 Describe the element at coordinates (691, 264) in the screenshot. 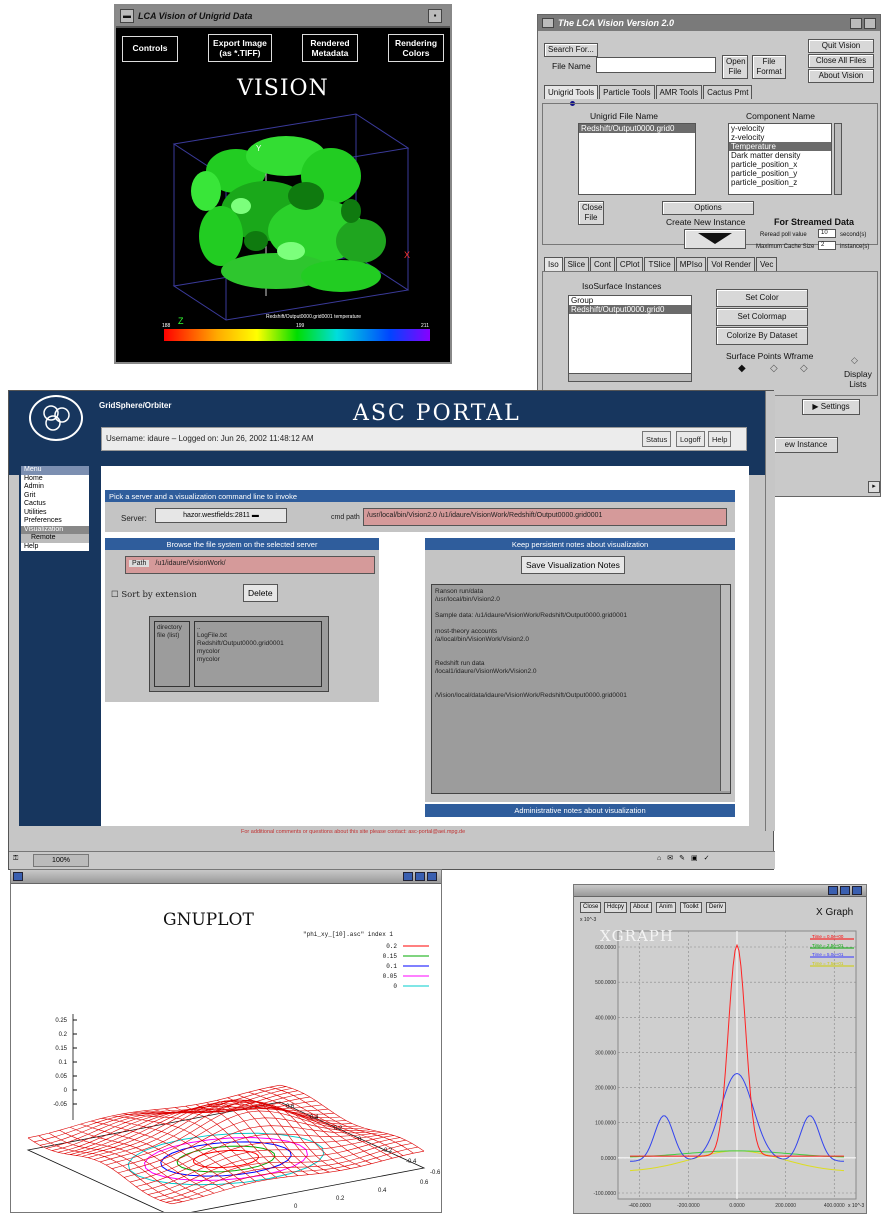

I see `tab-mpiso: MPIso` at that location.